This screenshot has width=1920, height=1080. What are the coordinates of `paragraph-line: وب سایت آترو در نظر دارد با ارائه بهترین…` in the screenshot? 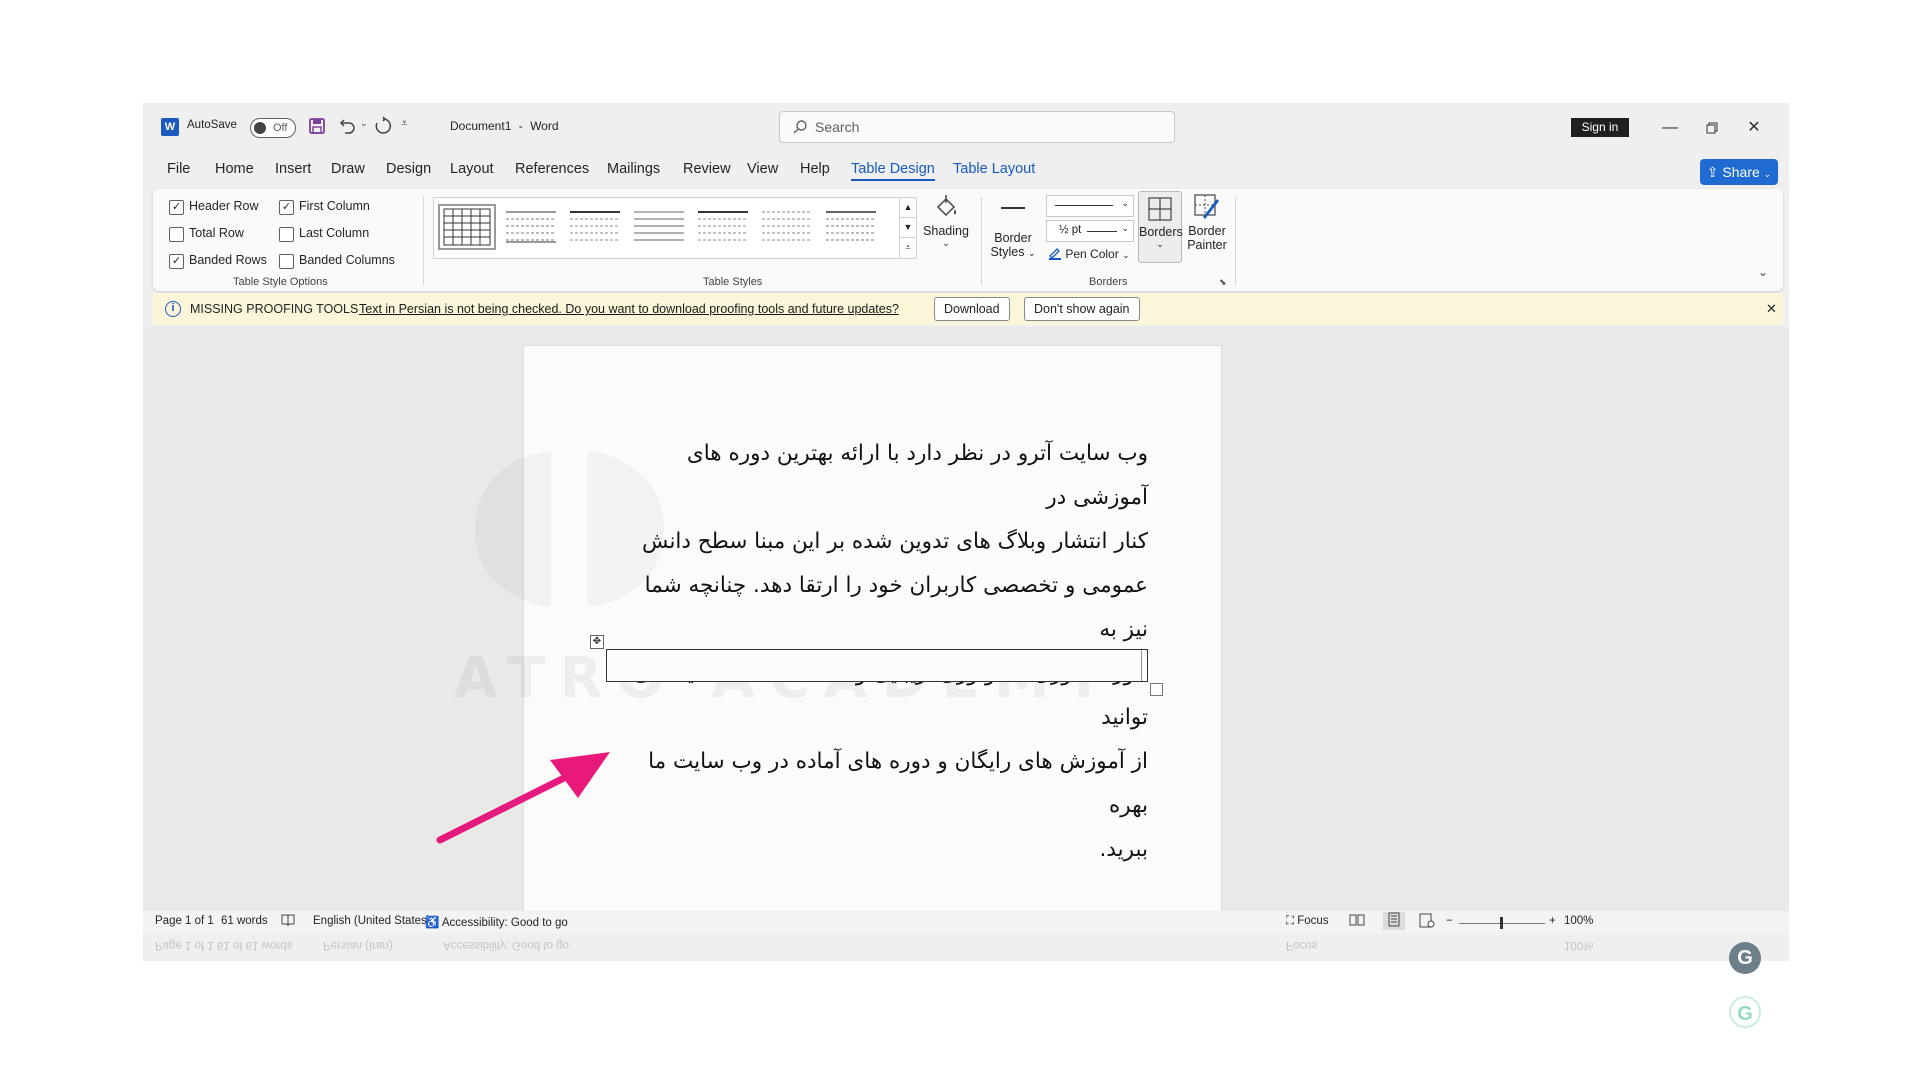 It's located at (917, 475).